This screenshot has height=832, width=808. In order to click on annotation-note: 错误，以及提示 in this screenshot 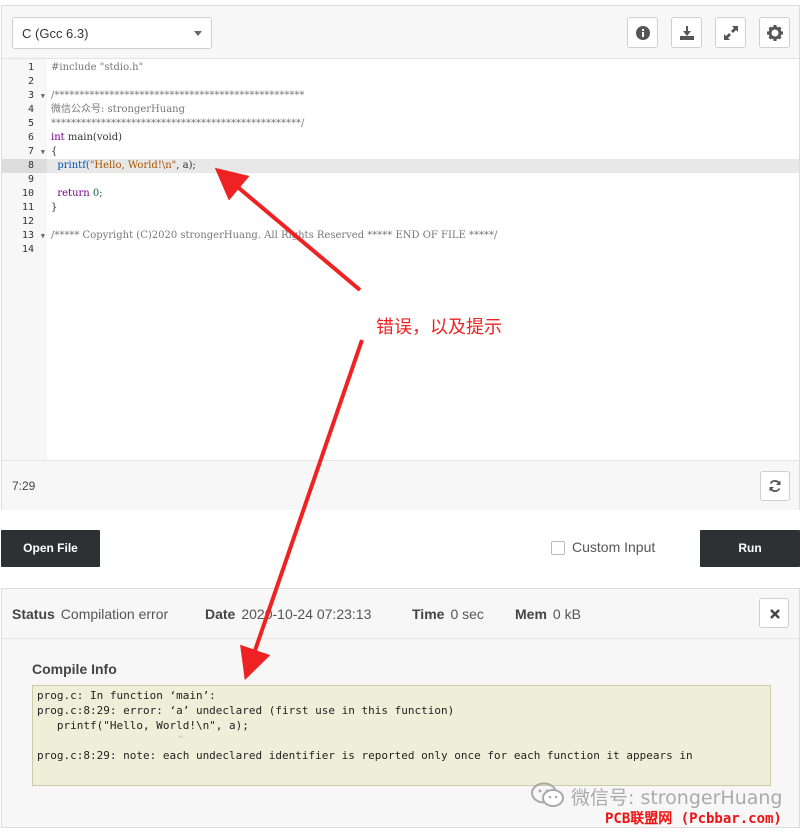, I will do `click(439, 327)`.